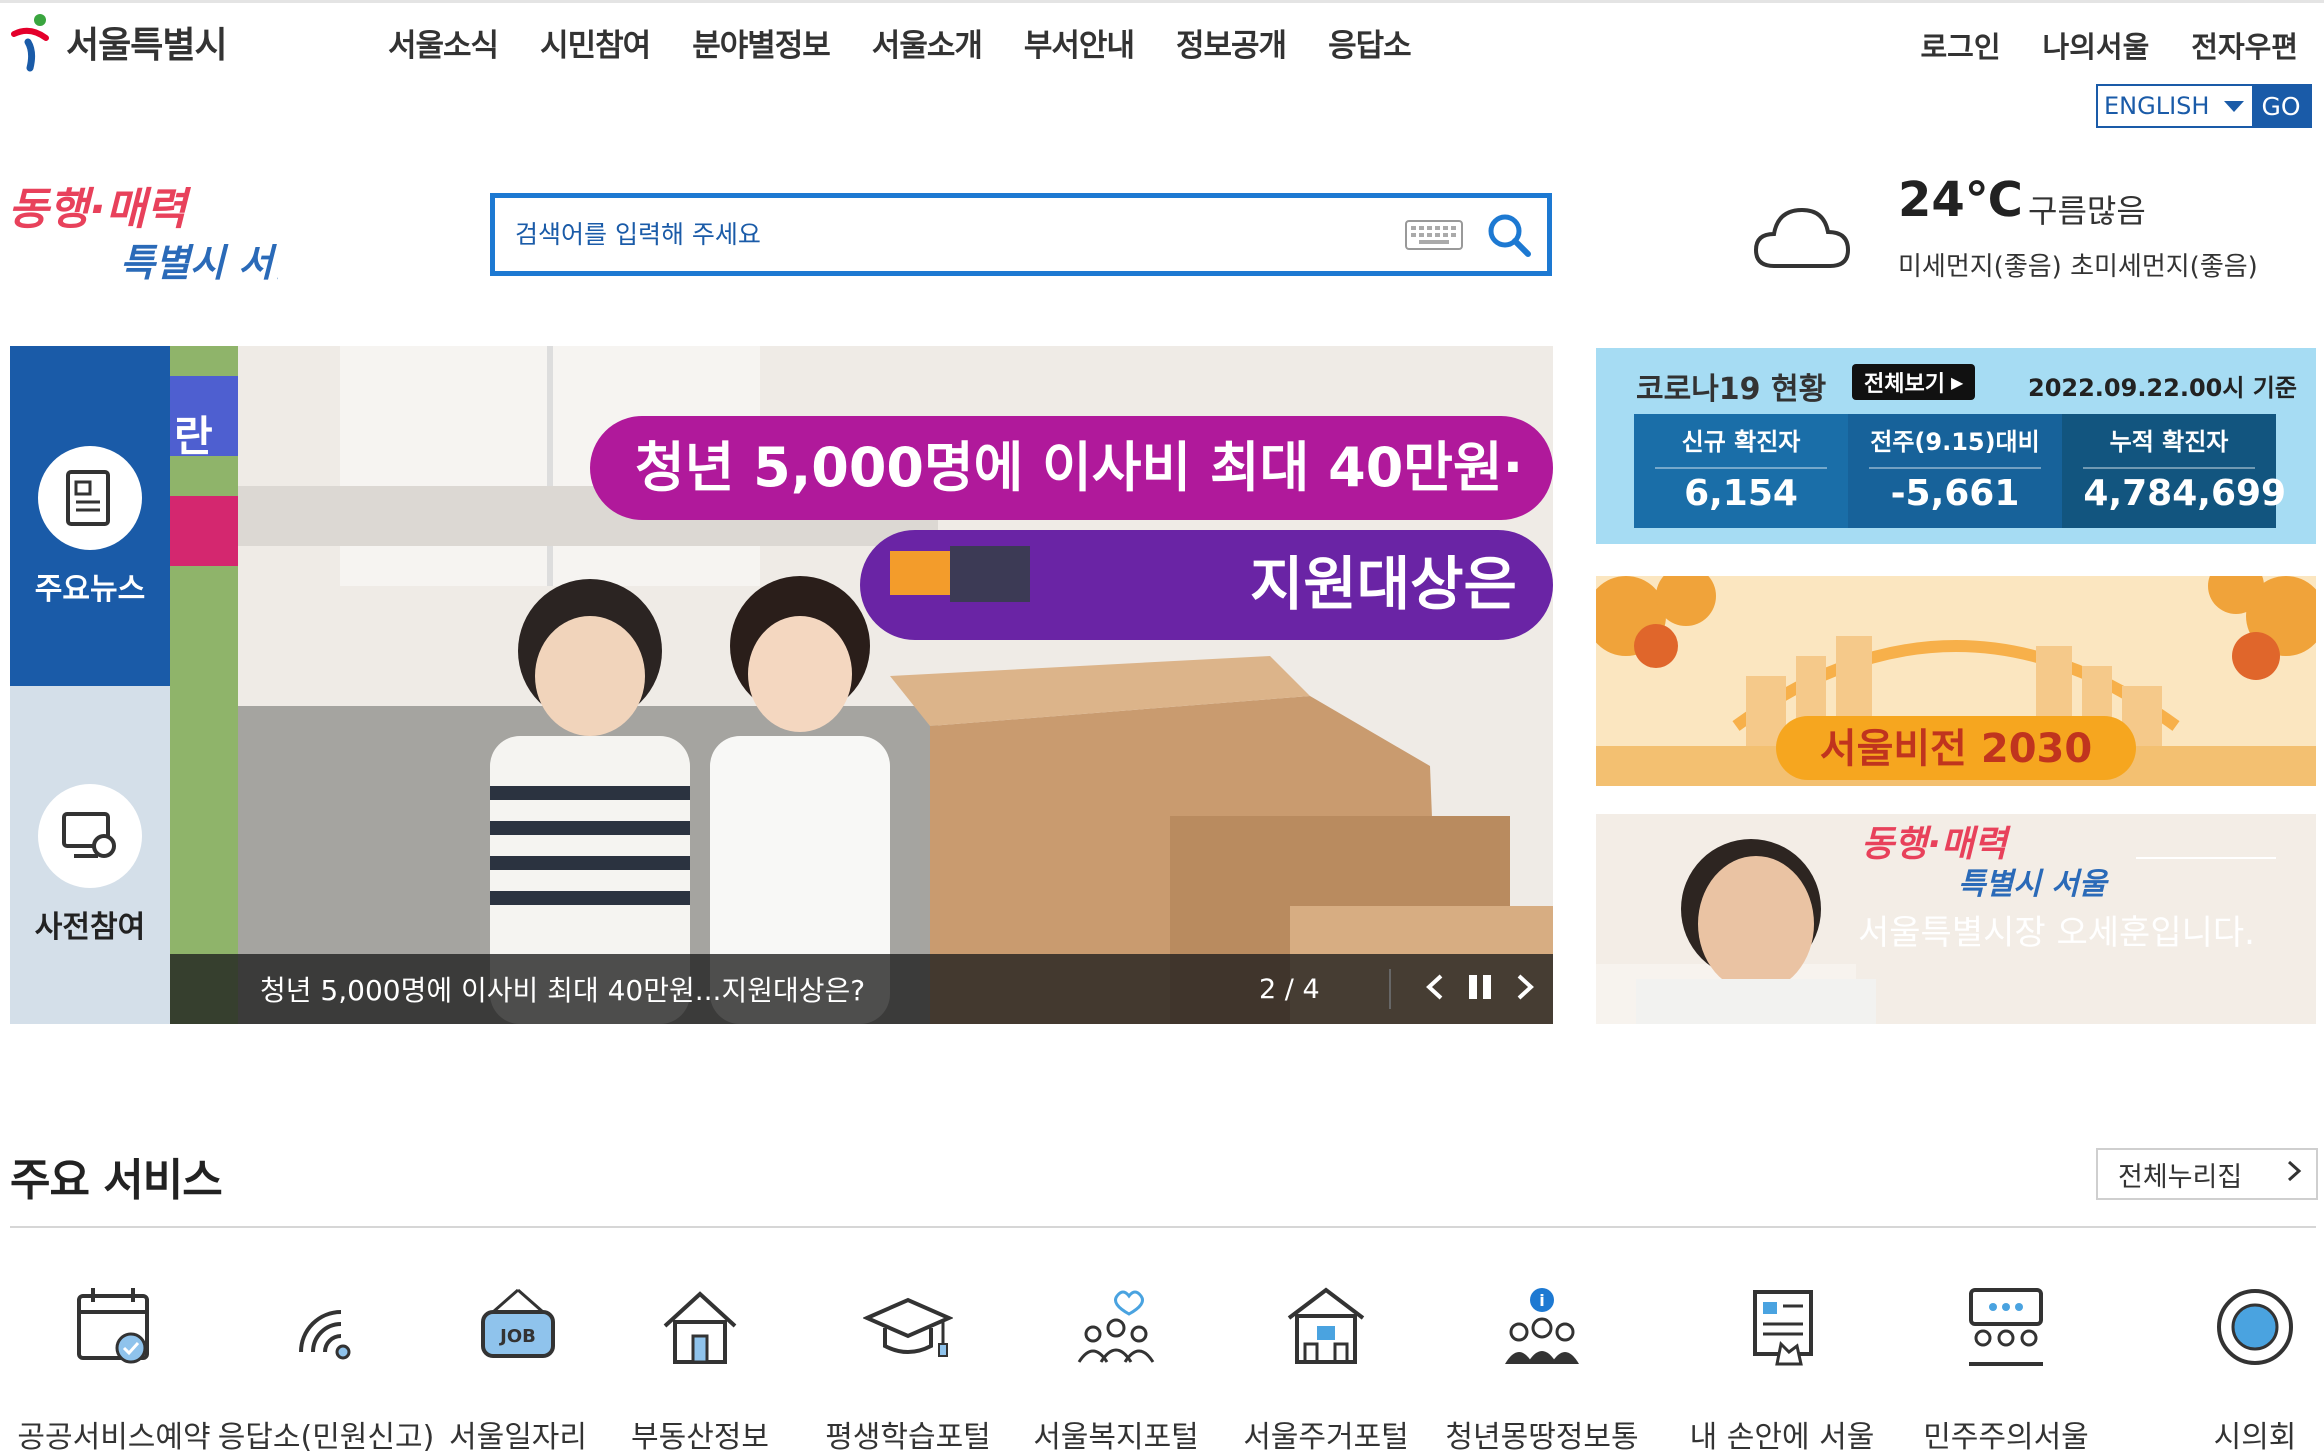 This screenshot has height=1456, width=2324. I want to click on slogan-line1: 동행·매력, so click(99, 209).